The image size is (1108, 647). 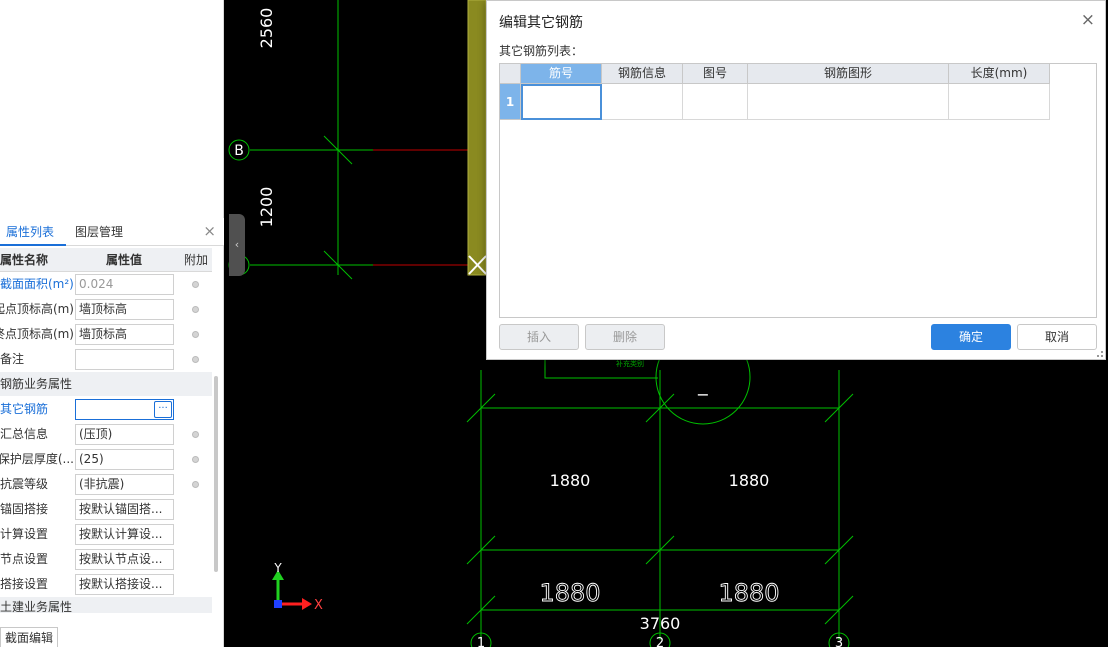 What do you see at coordinates (24, 584) in the screenshot?
I see `prop-name: 搭接设置` at bounding box center [24, 584].